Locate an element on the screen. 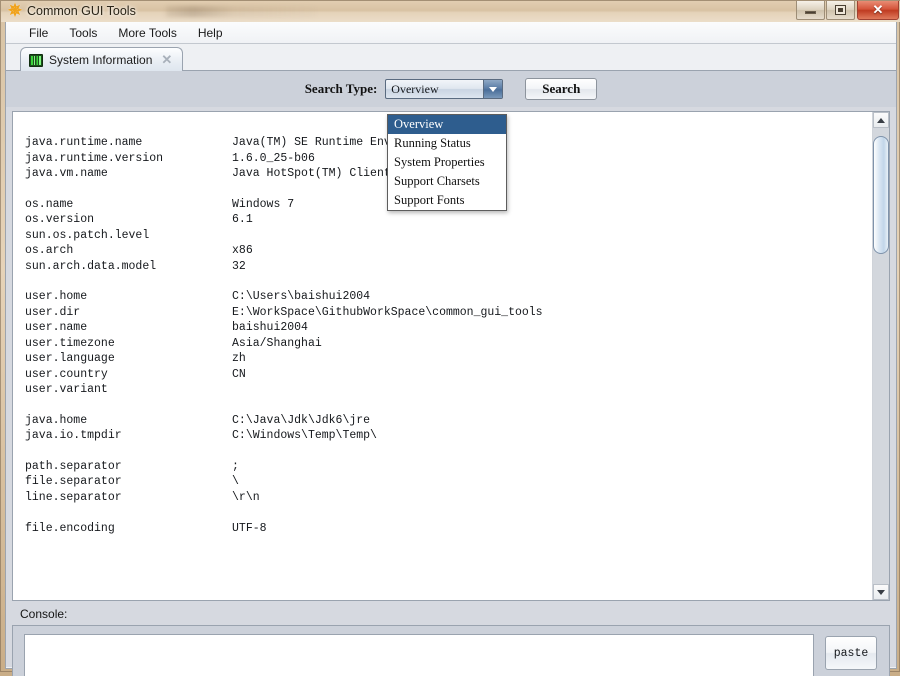 The image size is (900, 676). console-panel: paste clear is located at coordinates (451, 650).